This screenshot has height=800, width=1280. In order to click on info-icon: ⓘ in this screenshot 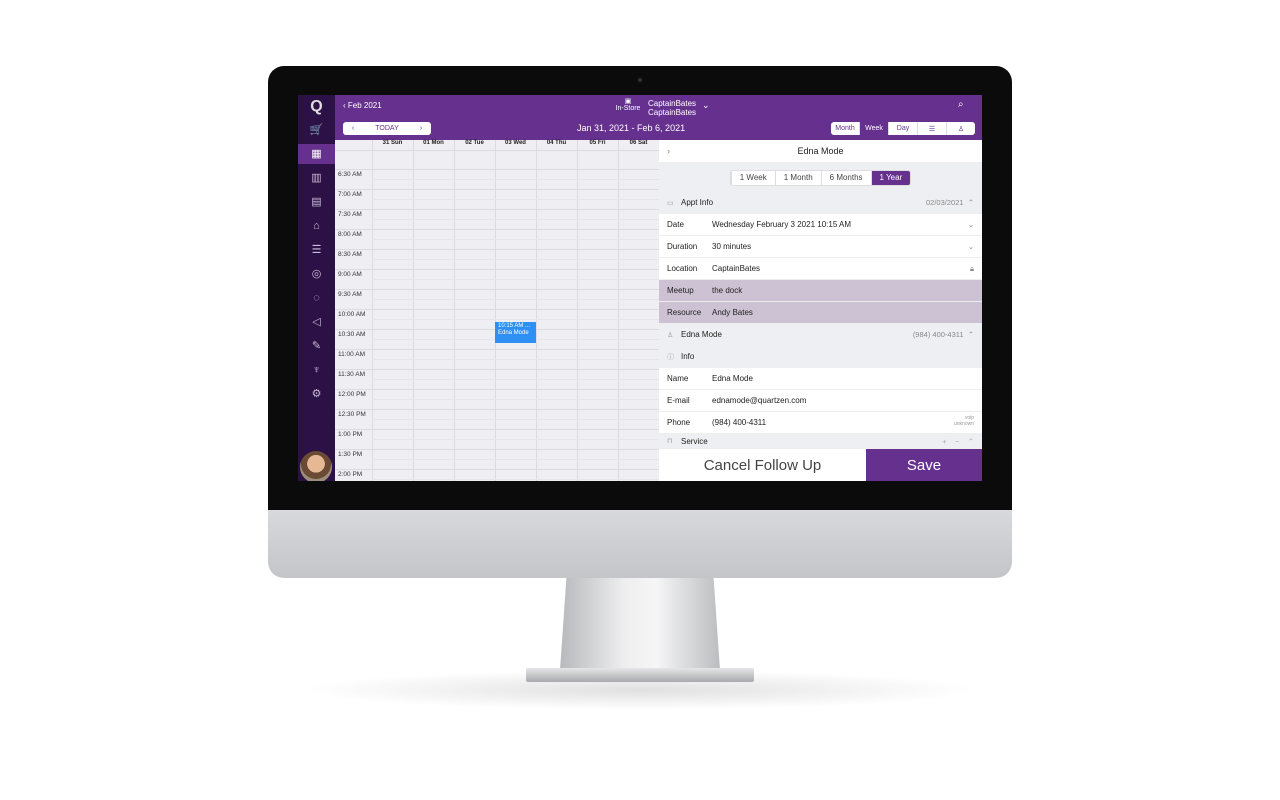, I will do `click(670, 357)`.